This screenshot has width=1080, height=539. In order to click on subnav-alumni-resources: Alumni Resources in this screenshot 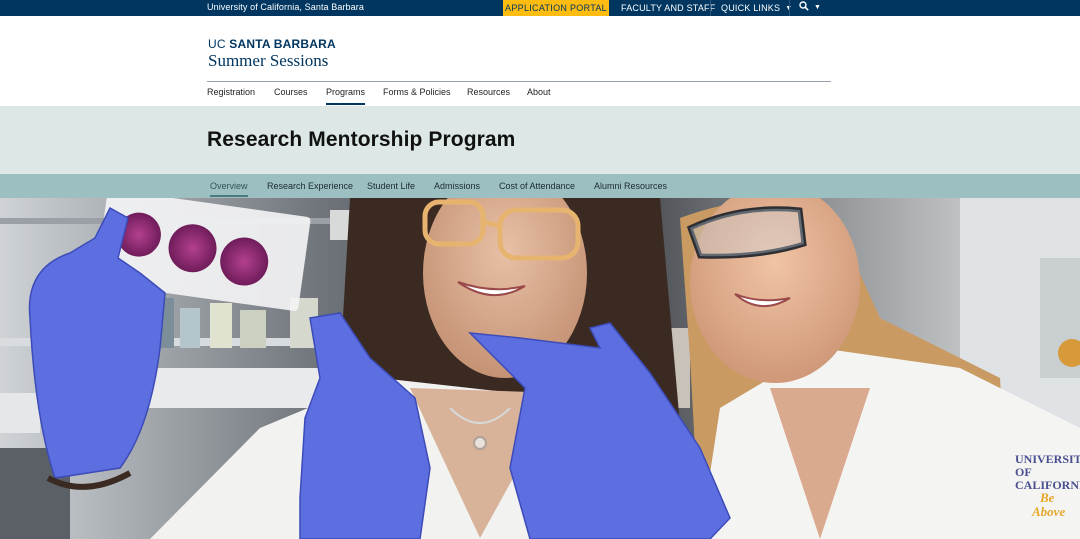, I will do `click(630, 186)`.